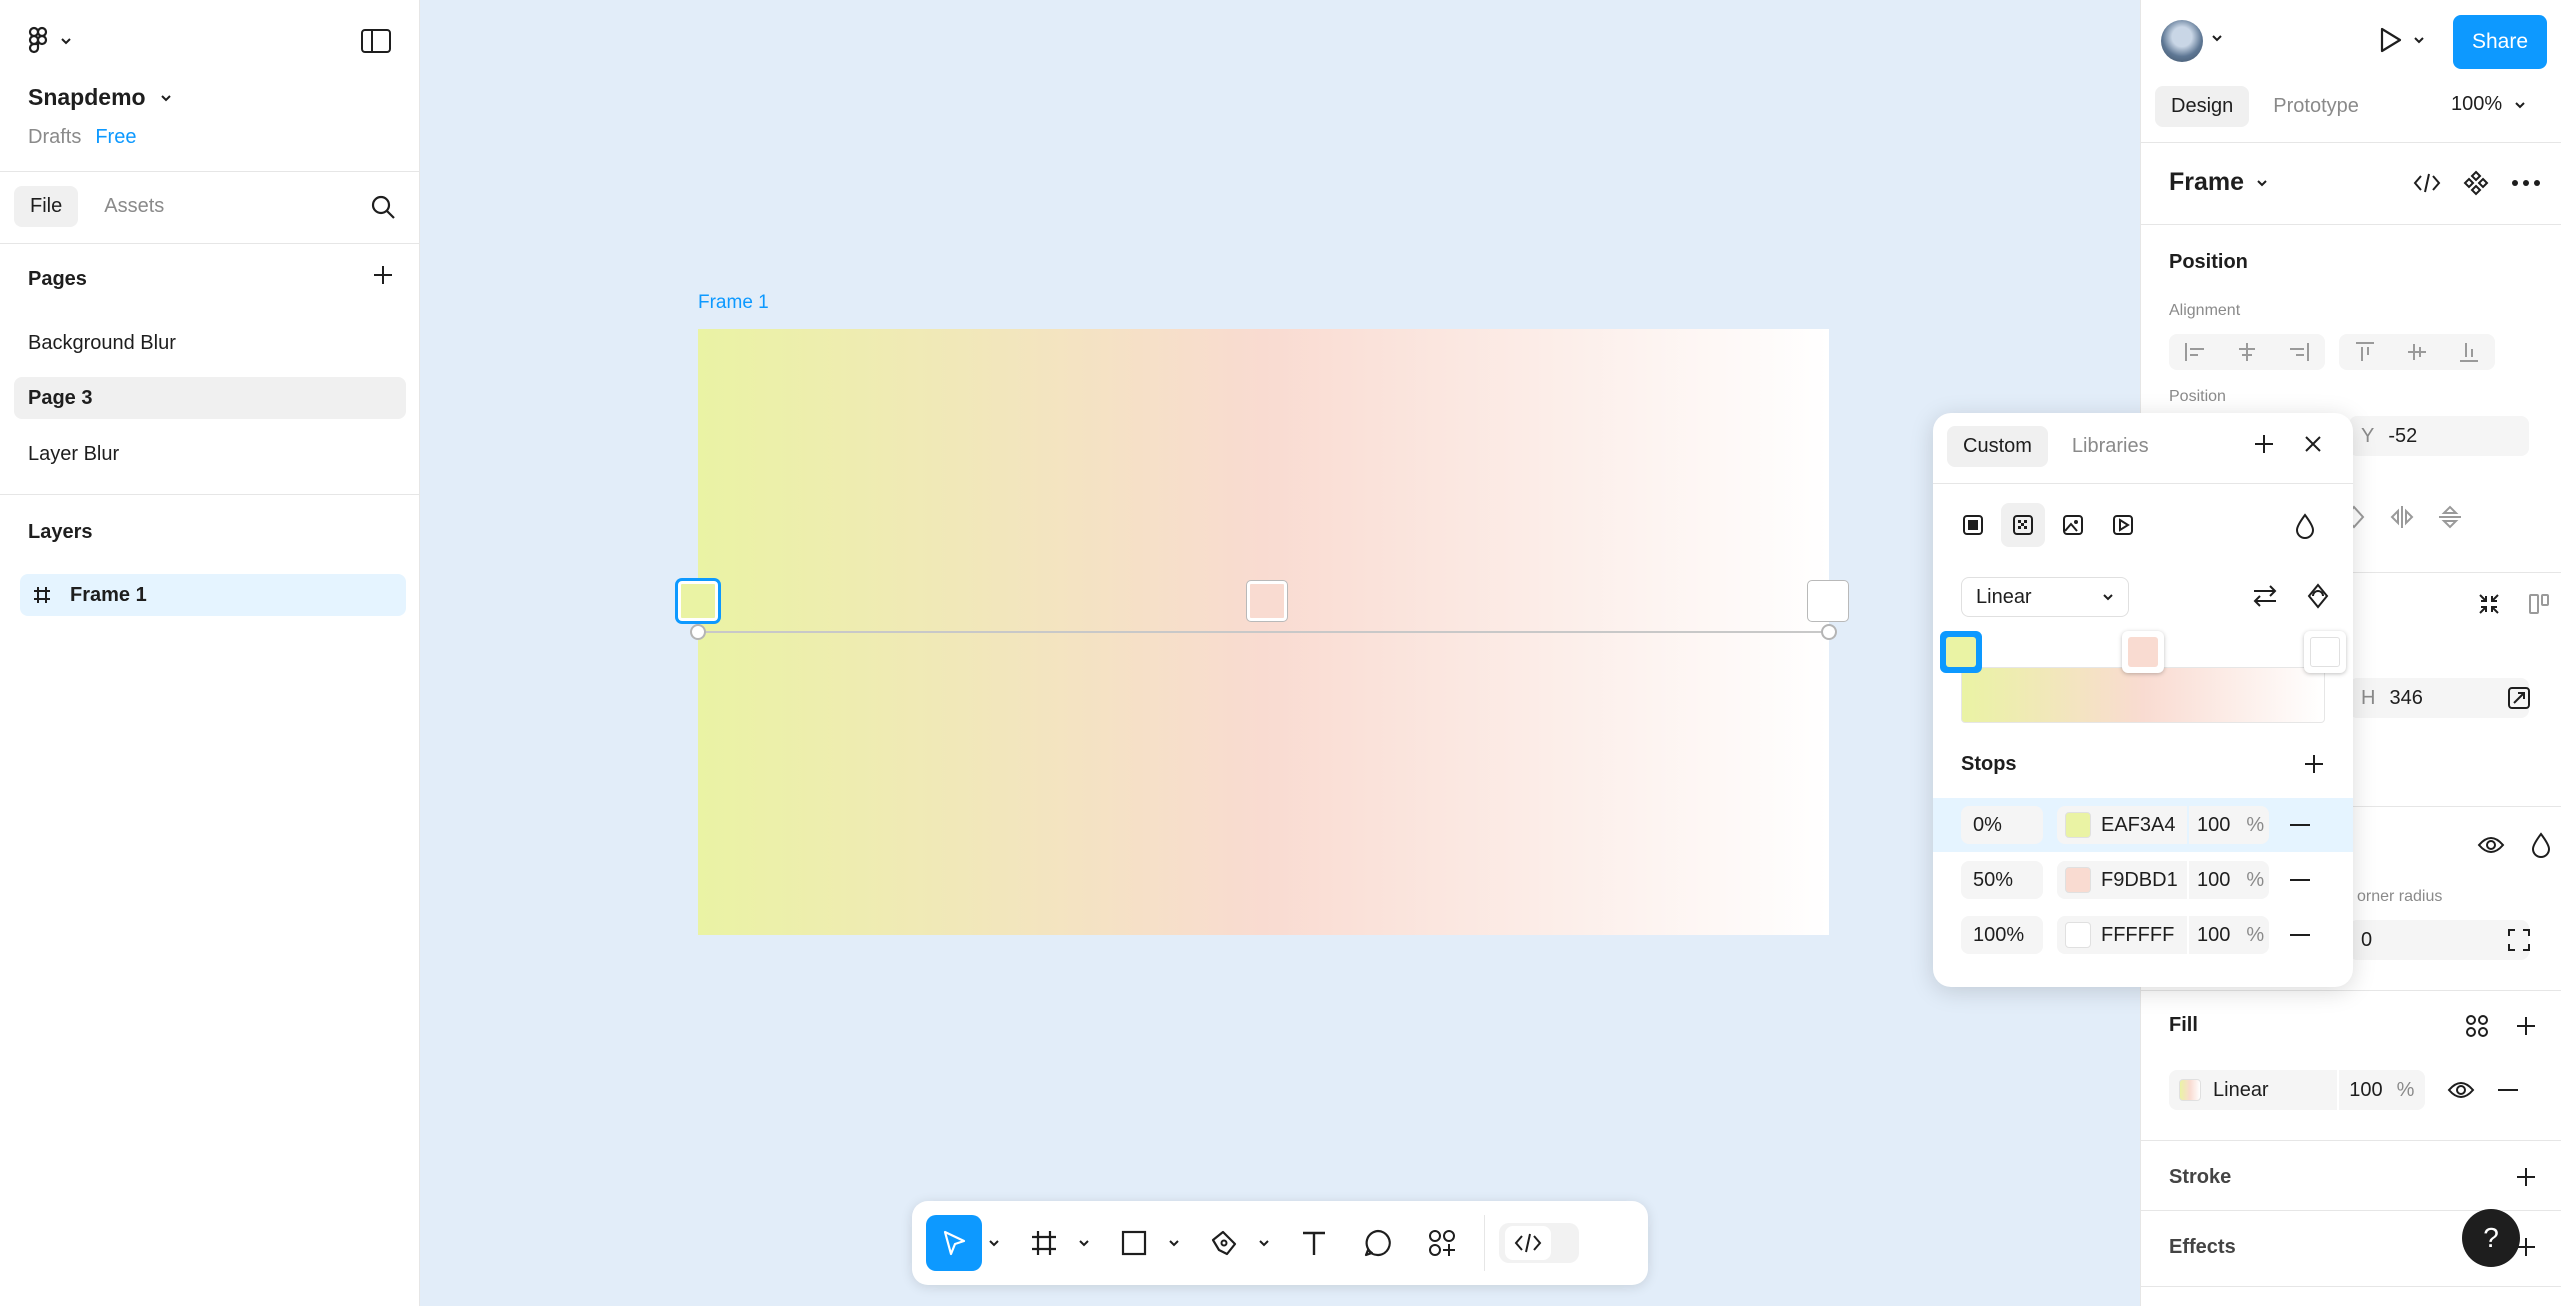 This screenshot has width=2561, height=1306. Describe the element at coordinates (1442, 1243) in the screenshot. I see `actions-tool-button` at that location.